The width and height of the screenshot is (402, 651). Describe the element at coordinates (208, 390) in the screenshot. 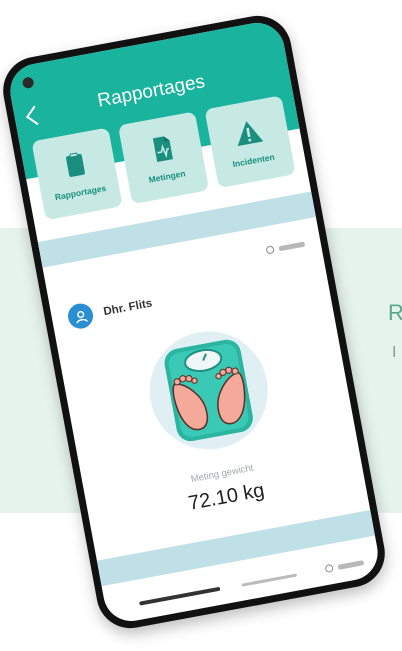

I see `weighing-scale-icon` at that location.